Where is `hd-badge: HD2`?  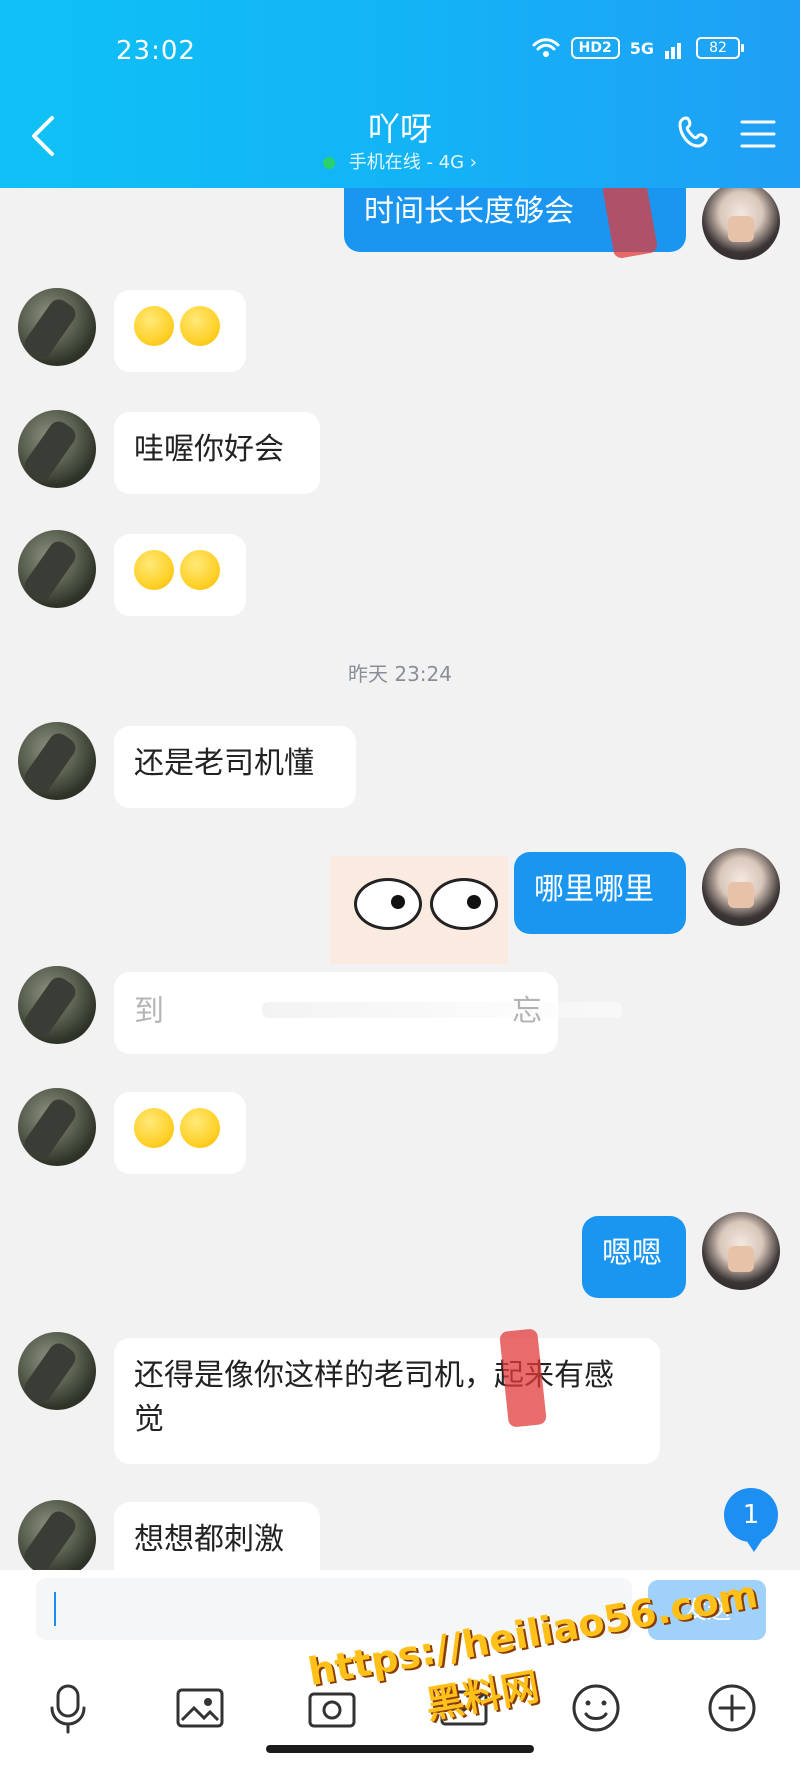 hd-badge: HD2 is located at coordinates (595, 48).